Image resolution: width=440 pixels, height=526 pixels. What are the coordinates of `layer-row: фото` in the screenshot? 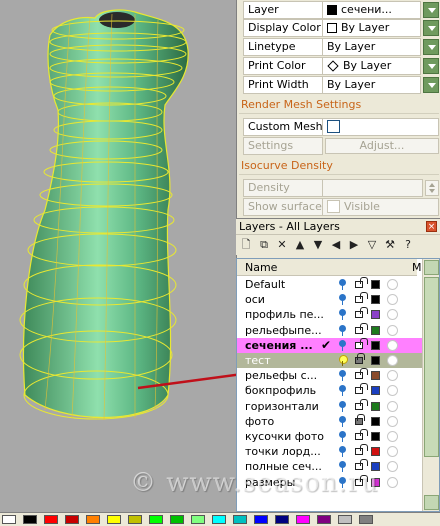 It's located at (330, 421).